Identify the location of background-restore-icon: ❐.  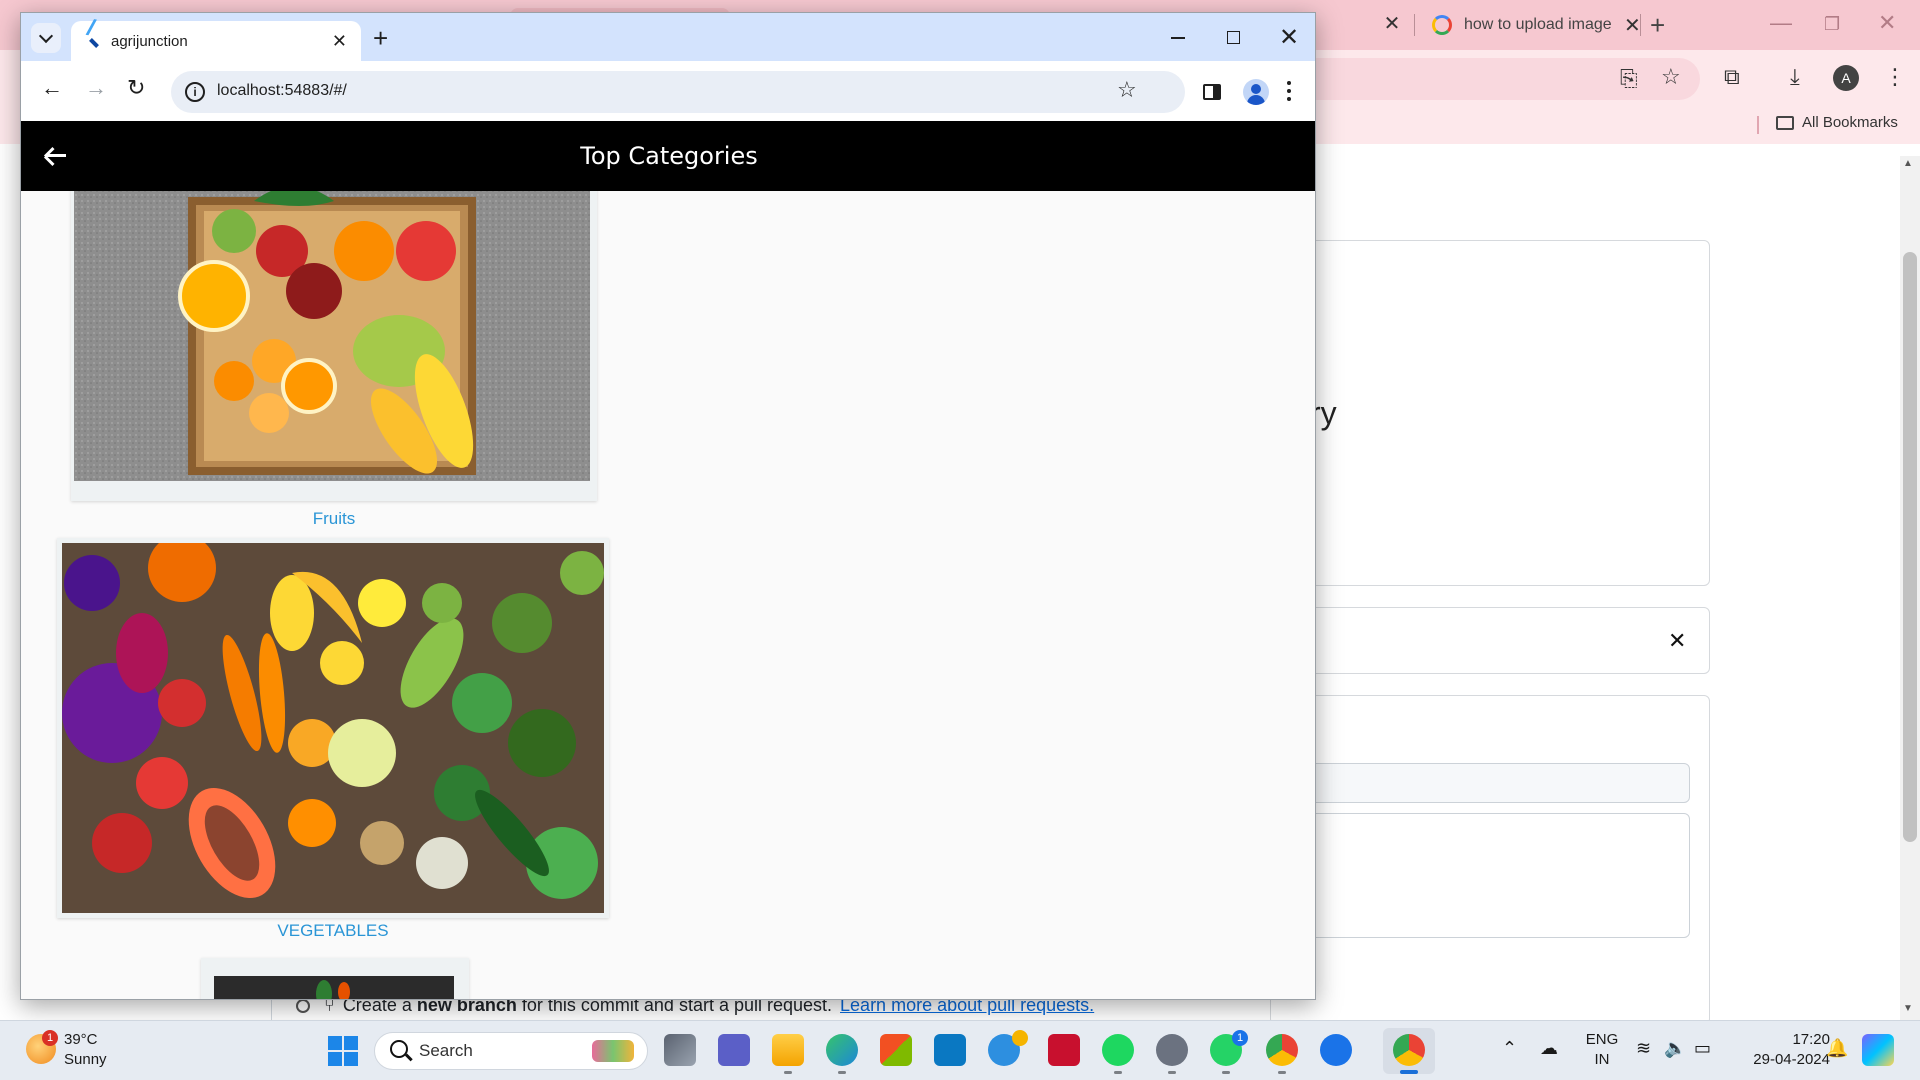
(1832, 24).